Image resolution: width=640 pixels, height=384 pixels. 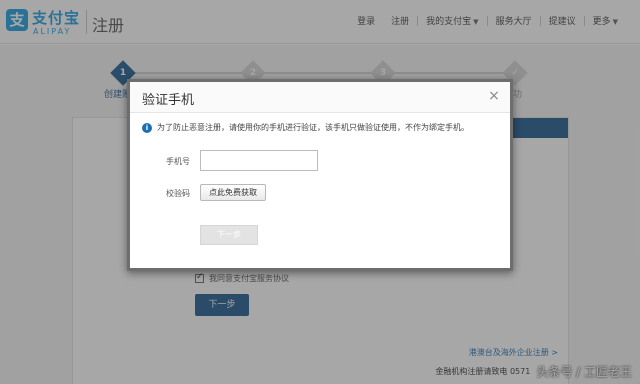 I want to click on get-code-button: 点此免费获取, so click(x=233, y=192).